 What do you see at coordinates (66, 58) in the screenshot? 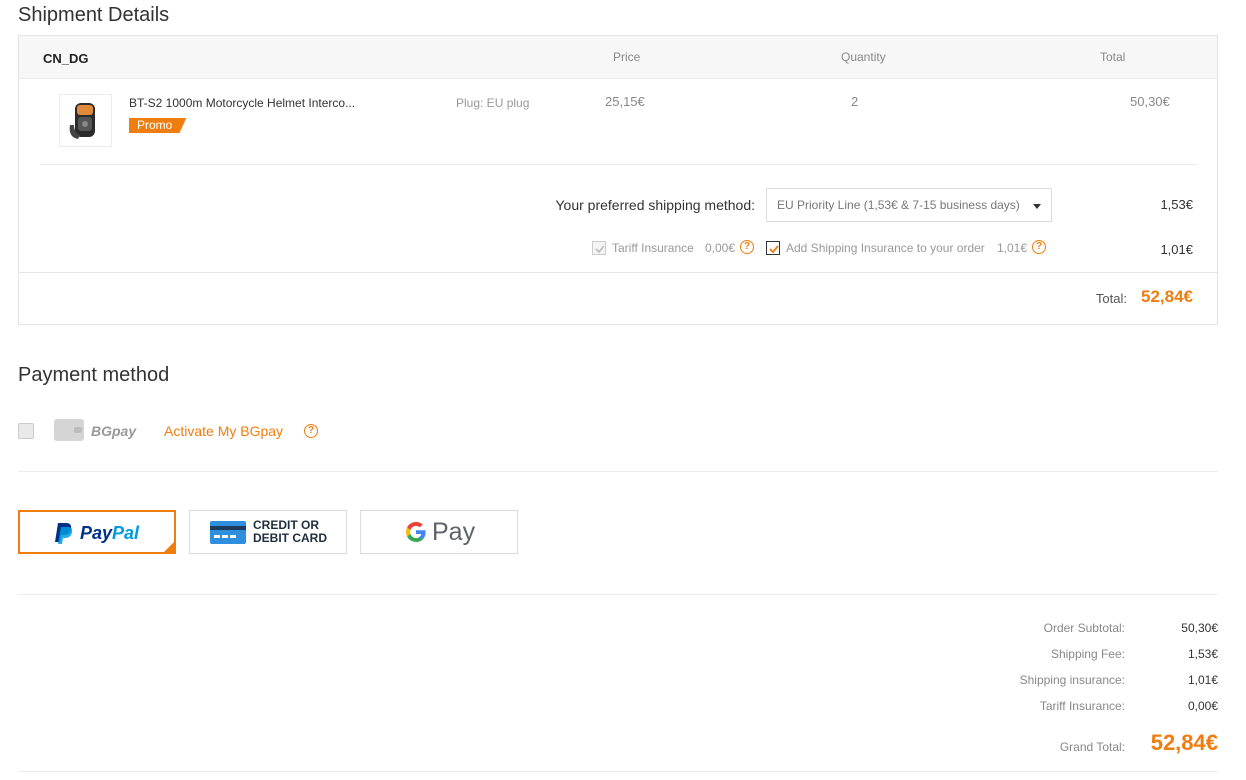
I see `warehouse-label: CN_DG` at bounding box center [66, 58].